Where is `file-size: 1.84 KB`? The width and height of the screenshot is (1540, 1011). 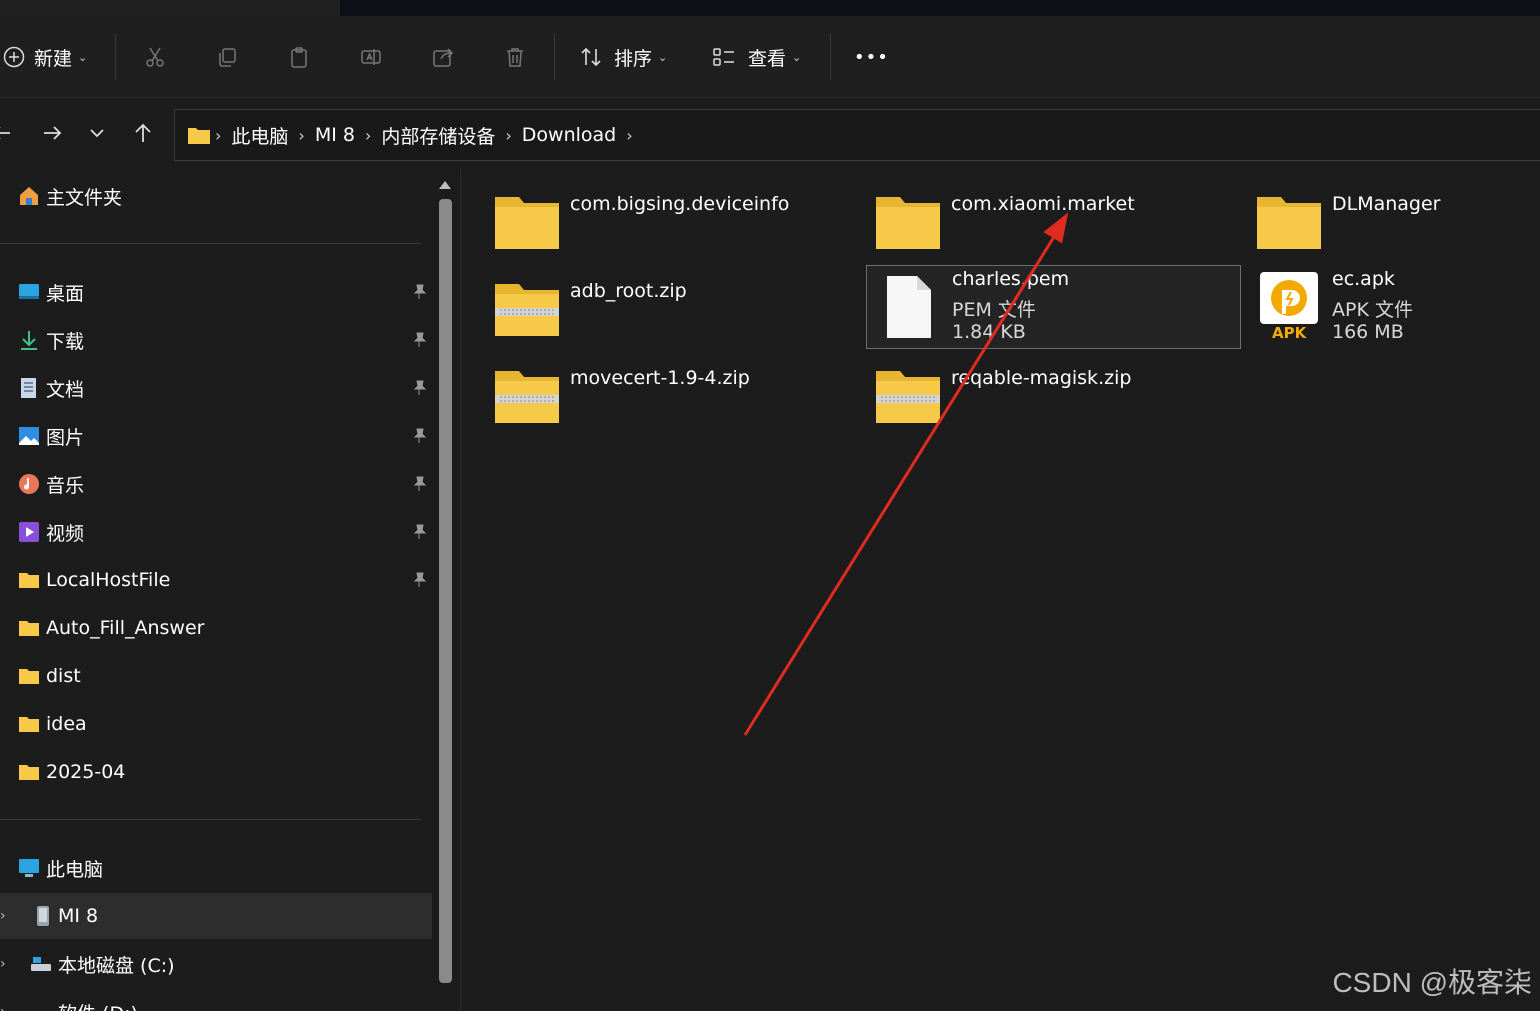
file-size: 1.84 KB is located at coordinates (989, 332).